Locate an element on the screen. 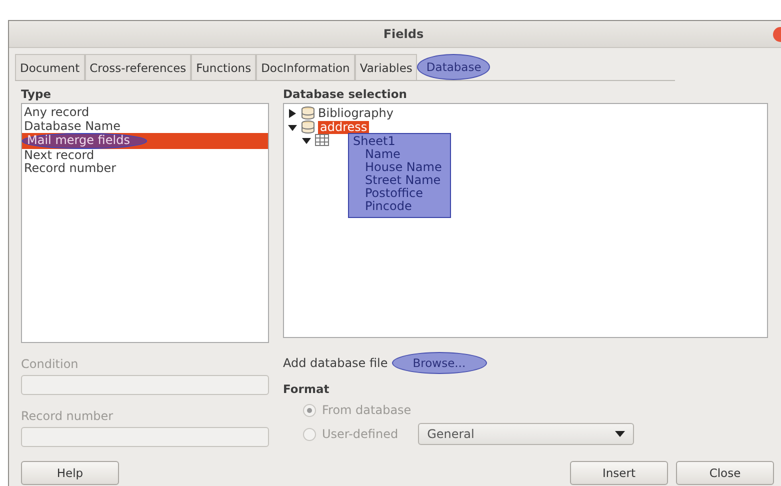 The height and width of the screenshot is (486, 781). type-label: Type is located at coordinates (36, 95).